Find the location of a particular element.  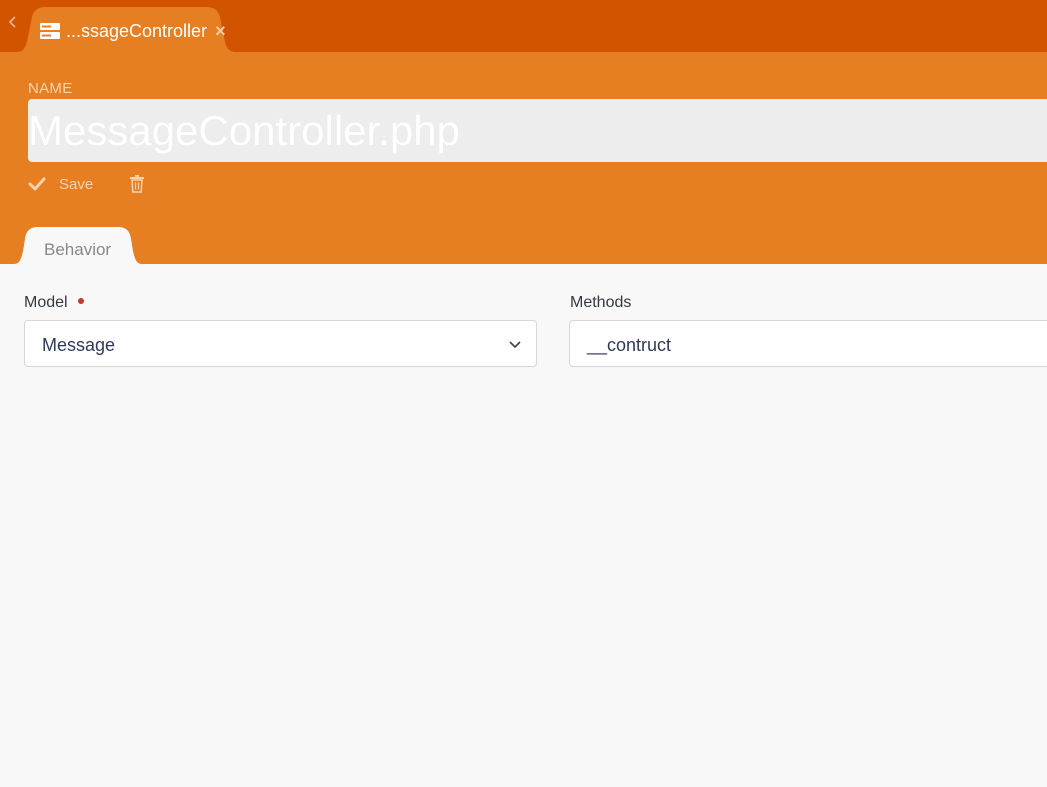

close-icon: × is located at coordinates (220, 31).